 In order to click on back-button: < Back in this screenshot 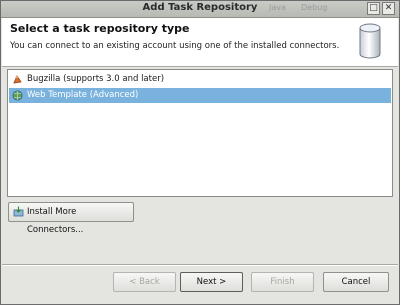, I will do `click(144, 282)`.